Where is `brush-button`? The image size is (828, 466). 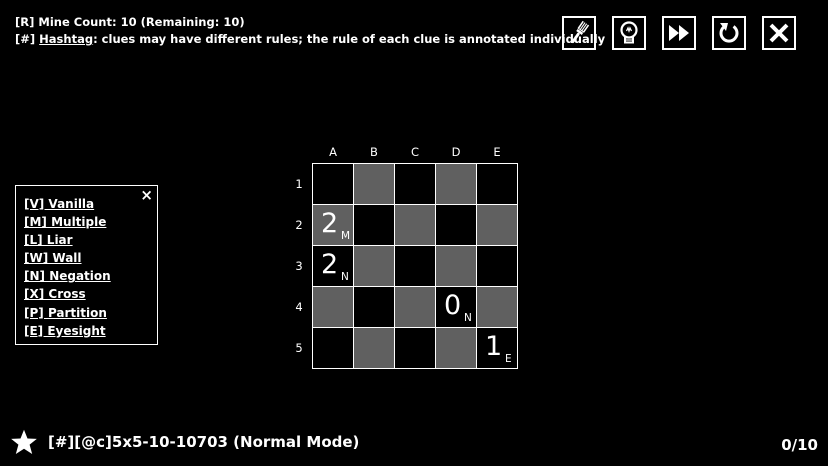
brush-button is located at coordinates (579, 33).